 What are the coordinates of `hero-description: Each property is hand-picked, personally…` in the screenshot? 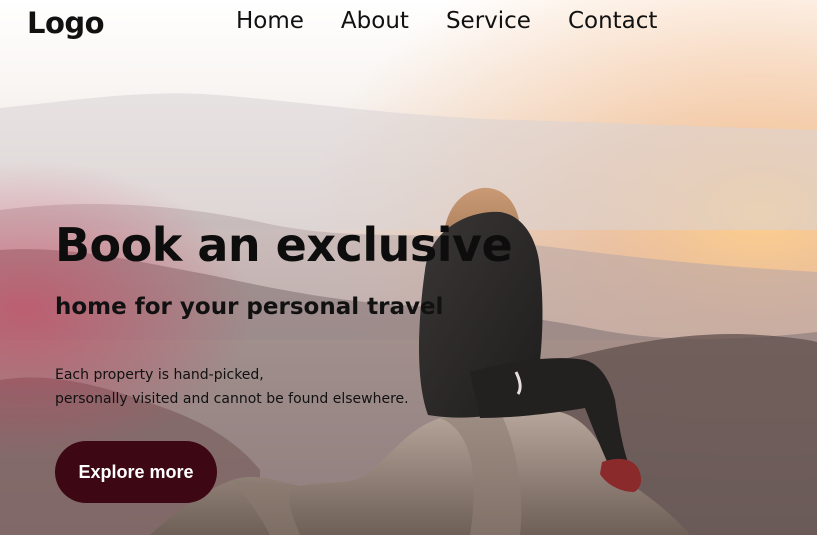 It's located at (232, 387).